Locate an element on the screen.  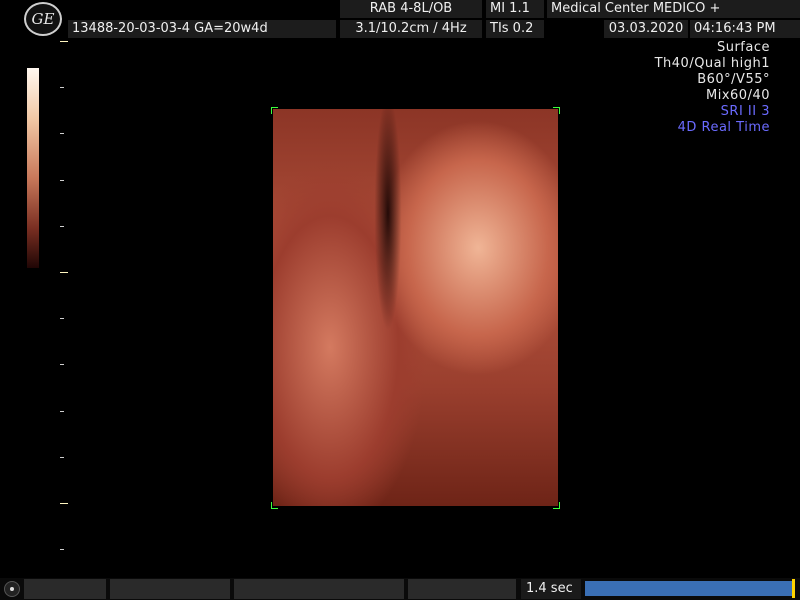
render-param-line: Surface is located at coordinates (743, 47).